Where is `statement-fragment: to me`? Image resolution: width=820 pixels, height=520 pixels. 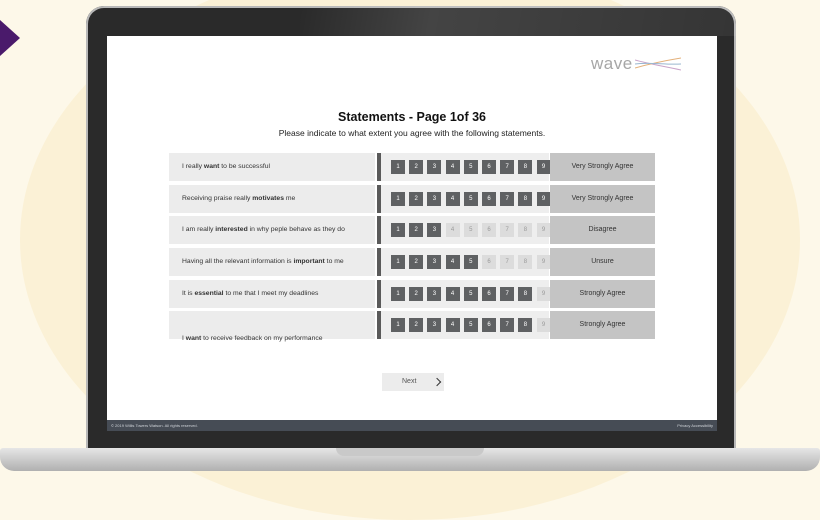 statement-fragment: to me is located at coordinates (334, 261).